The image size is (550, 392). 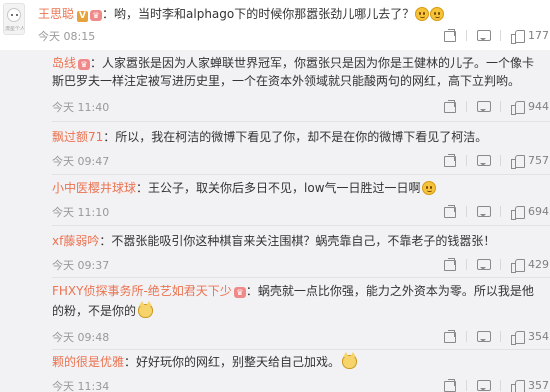 I want to click on avatar-caption: 流星个人秀, so click(x=15, y=29).